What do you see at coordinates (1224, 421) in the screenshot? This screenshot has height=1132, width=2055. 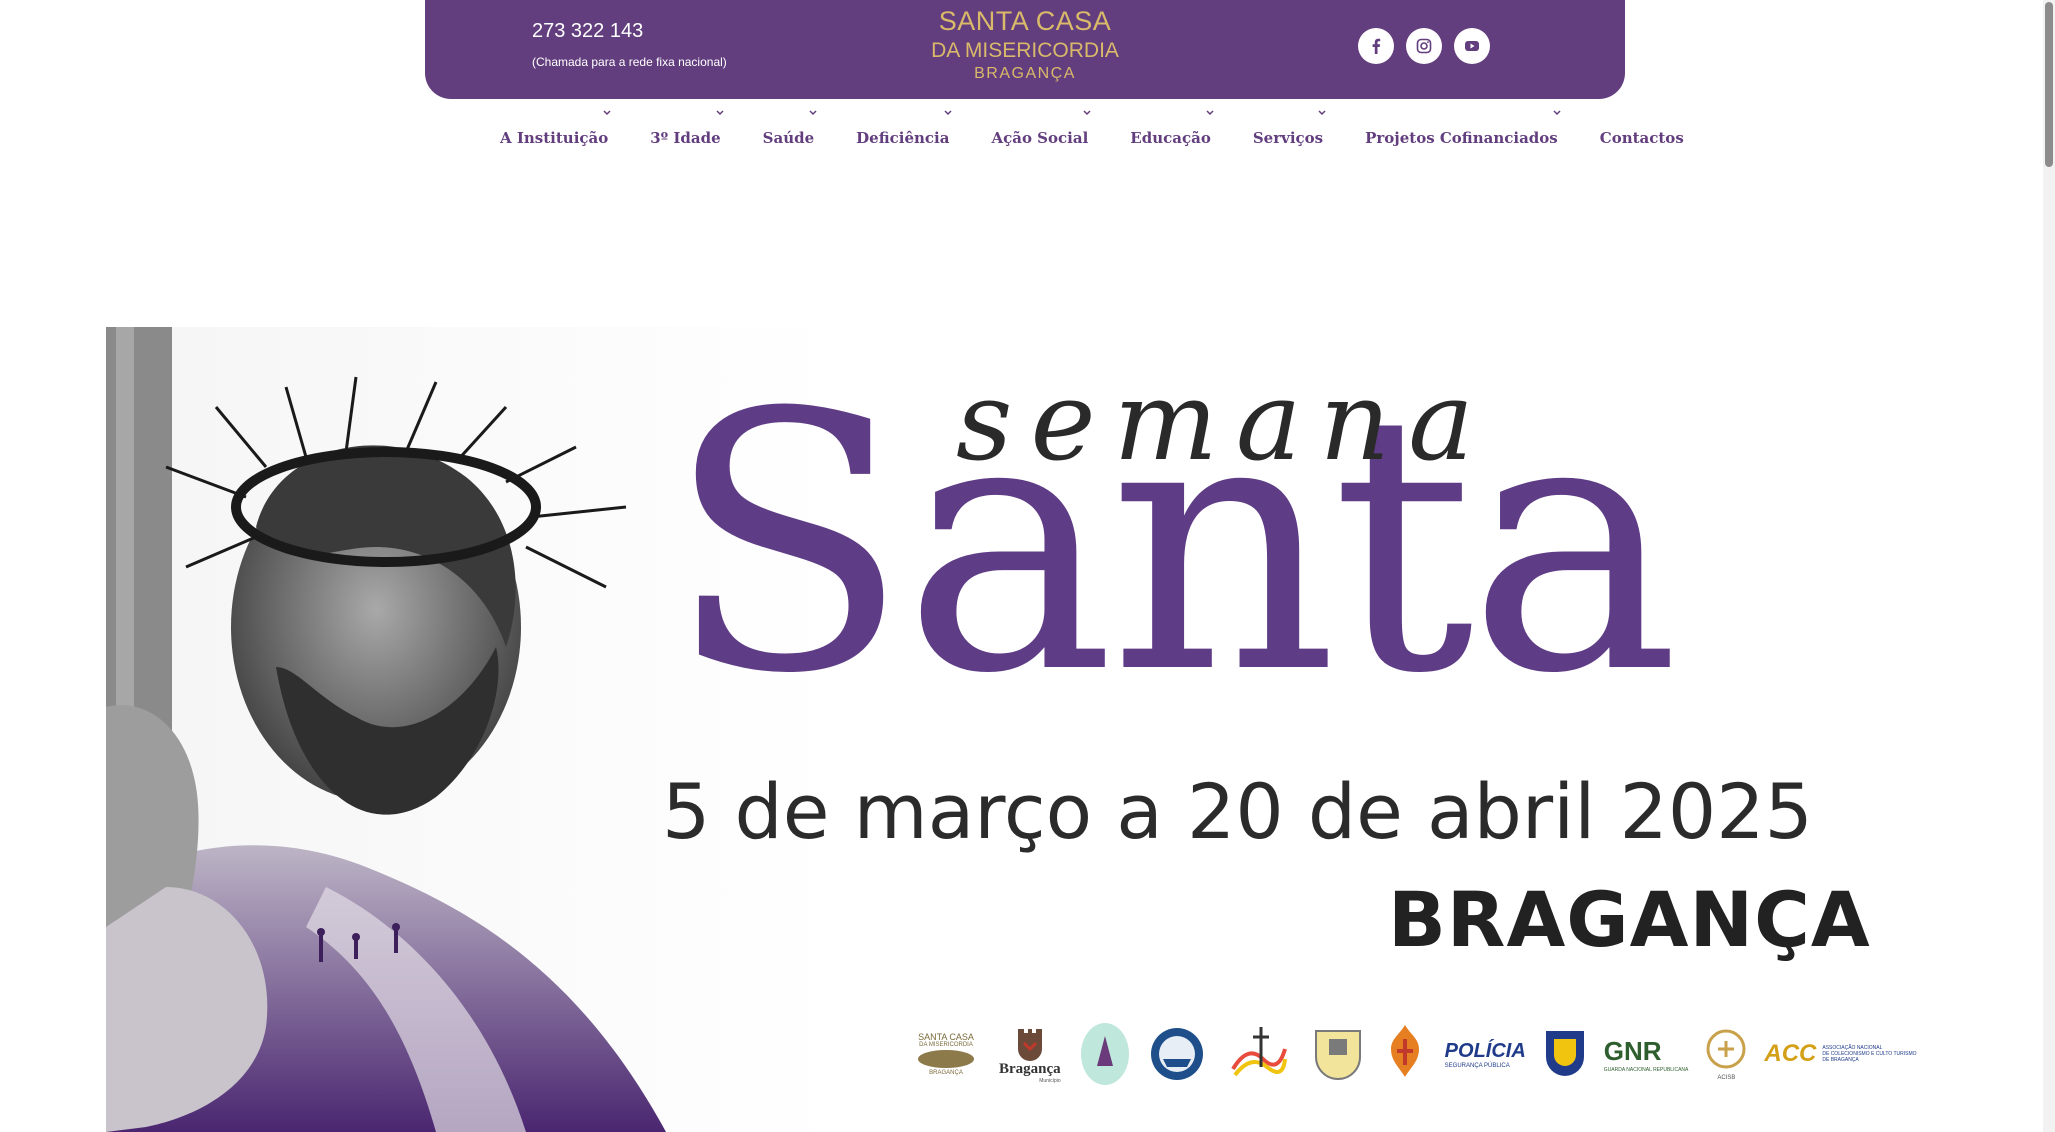 I see `banner-script-title: semana` at bounding box center [1224, 421].